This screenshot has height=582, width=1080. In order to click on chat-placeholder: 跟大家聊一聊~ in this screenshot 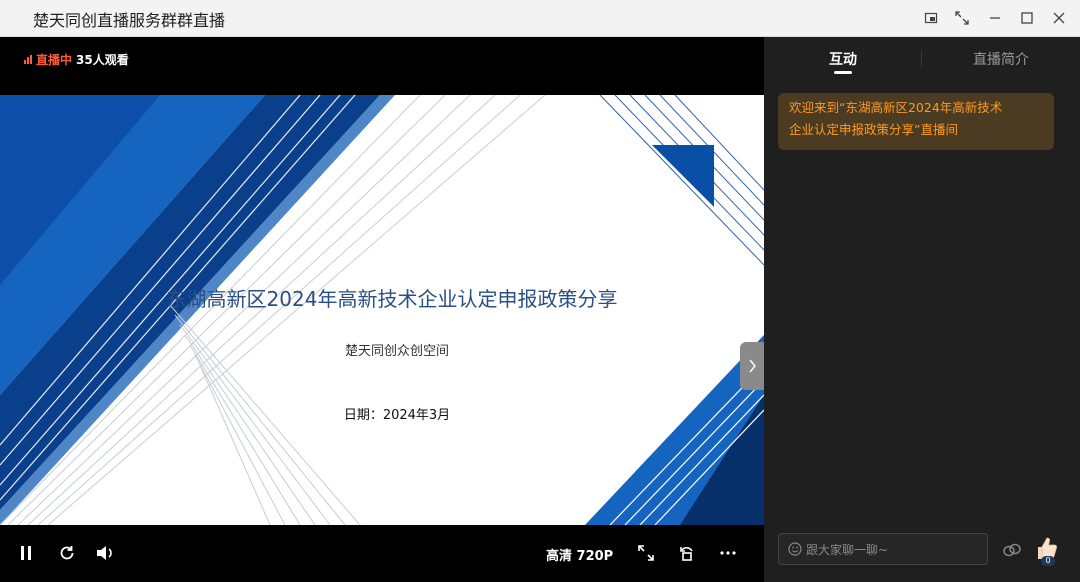, I will do `click(847, 549)`.